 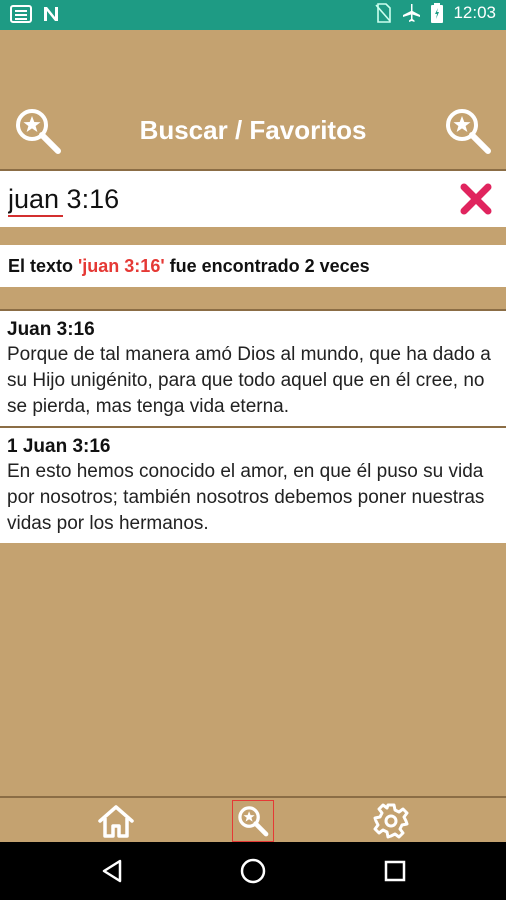 What do you see at coordinates (121, 266) in the screenshot?
I see `result-summary-query: 'juan 3:16'` at bounding box center [121, 266].